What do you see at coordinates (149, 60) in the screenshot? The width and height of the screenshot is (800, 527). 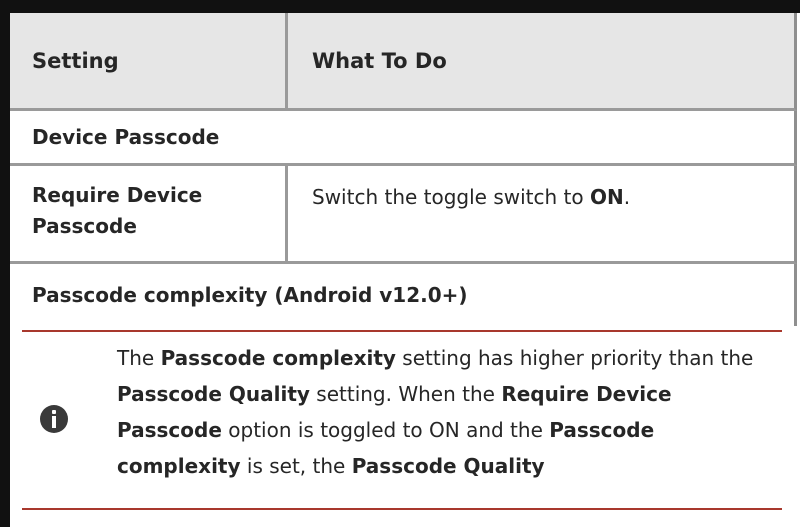 I see `header-setting: Setting` at bounding box center [149, 60].